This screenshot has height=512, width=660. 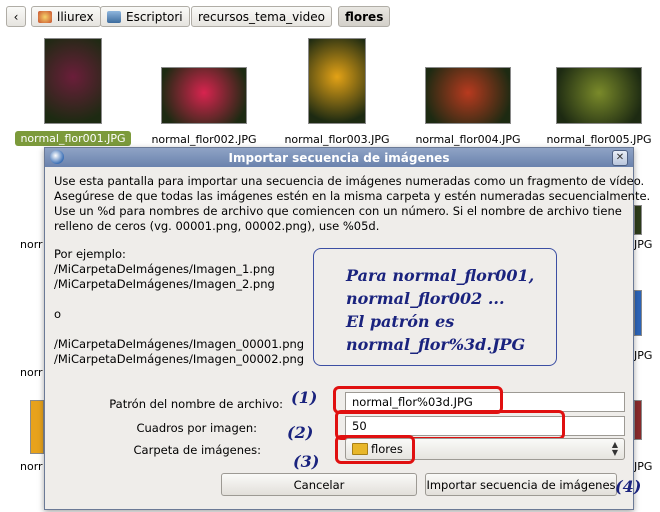 I want to click on annotation-2: (2), so click(x=300, y=432).